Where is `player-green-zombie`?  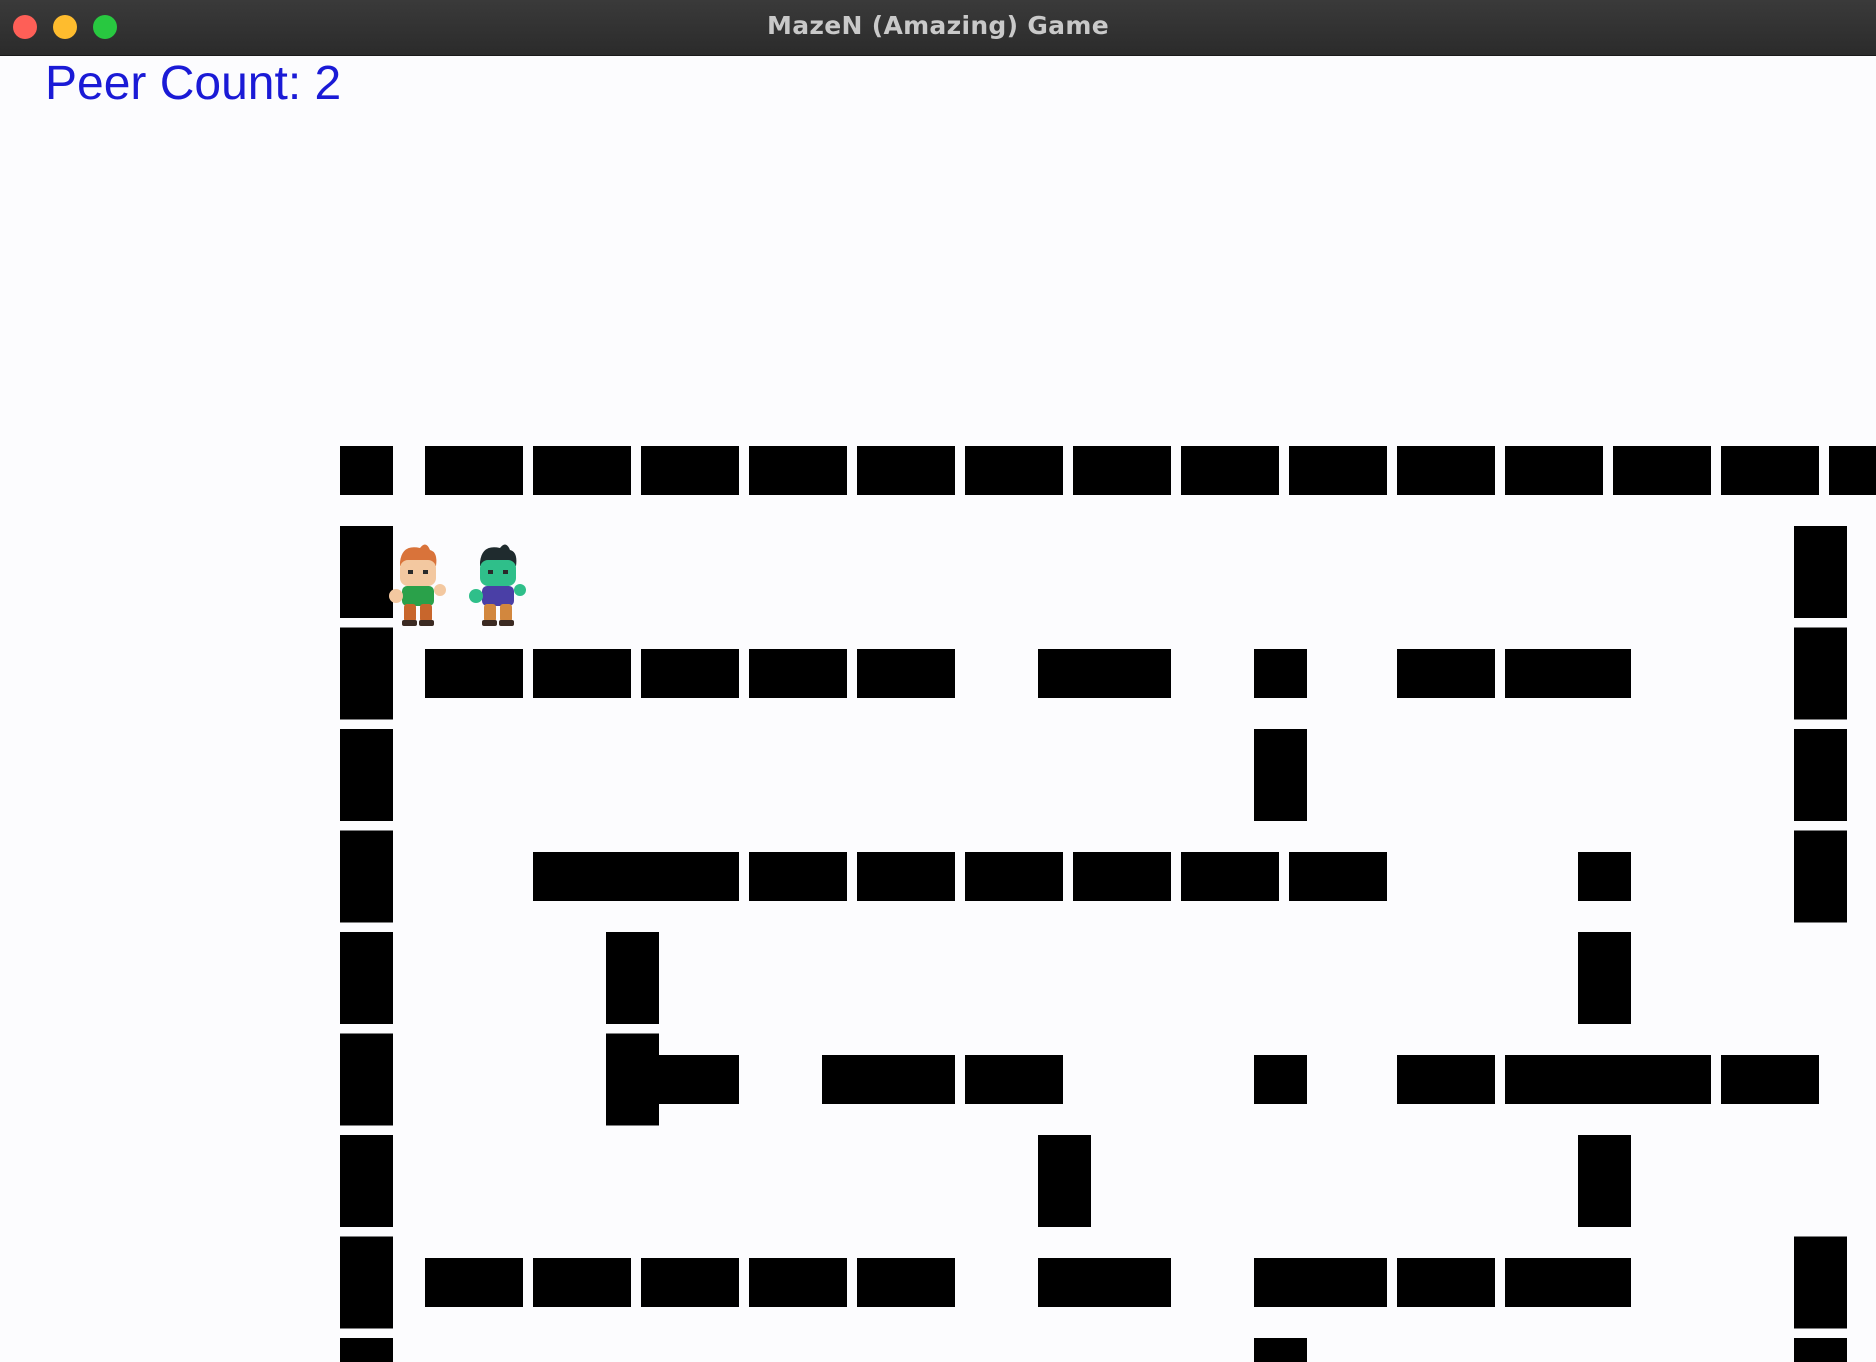
player-green-zombie is located at coordinates (497, 585).